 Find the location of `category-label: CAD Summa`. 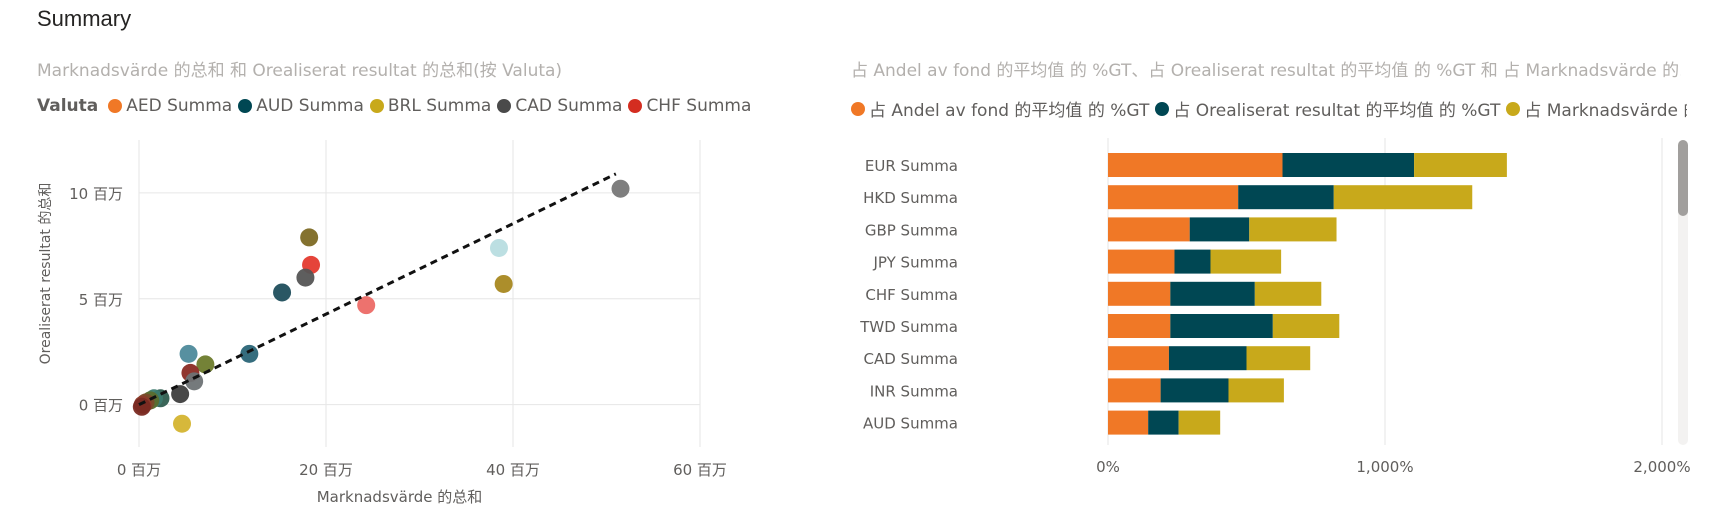

category-label: CAD Summa is located at coordinates (911, 359).